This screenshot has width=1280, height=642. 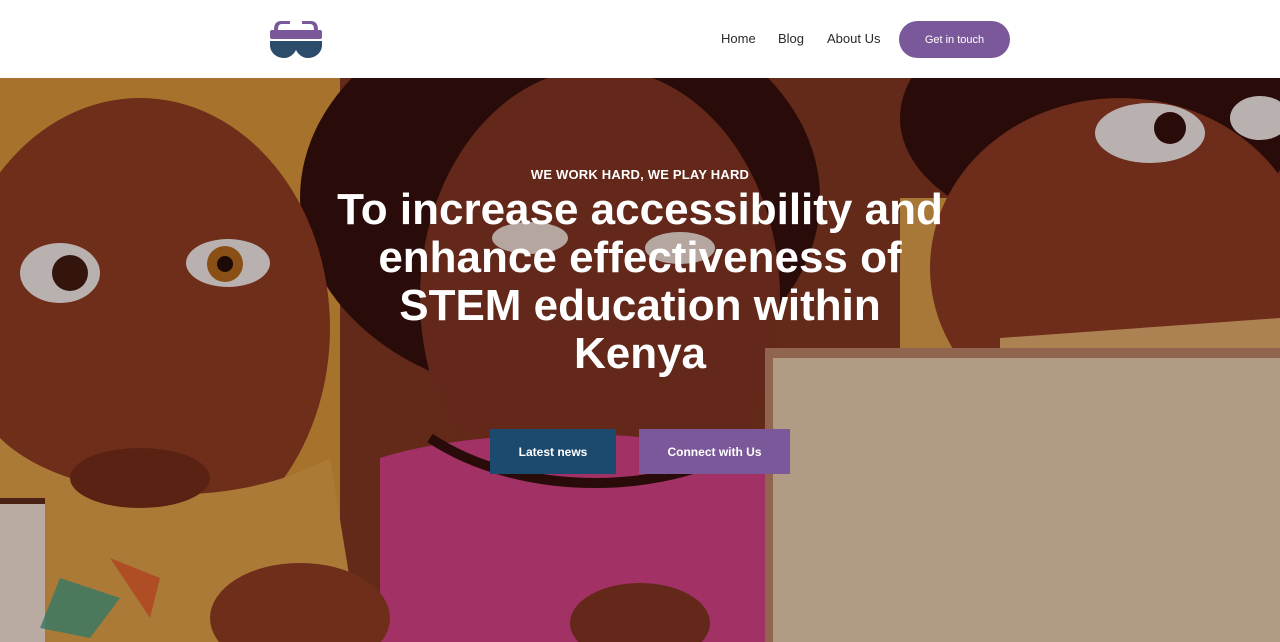 What do you see at coordinates (640, 174) in the screenshot?
I see `hero-eyebrow: WE WORK HARD, WE PLAY HARD` at bounding box center [640, 174].